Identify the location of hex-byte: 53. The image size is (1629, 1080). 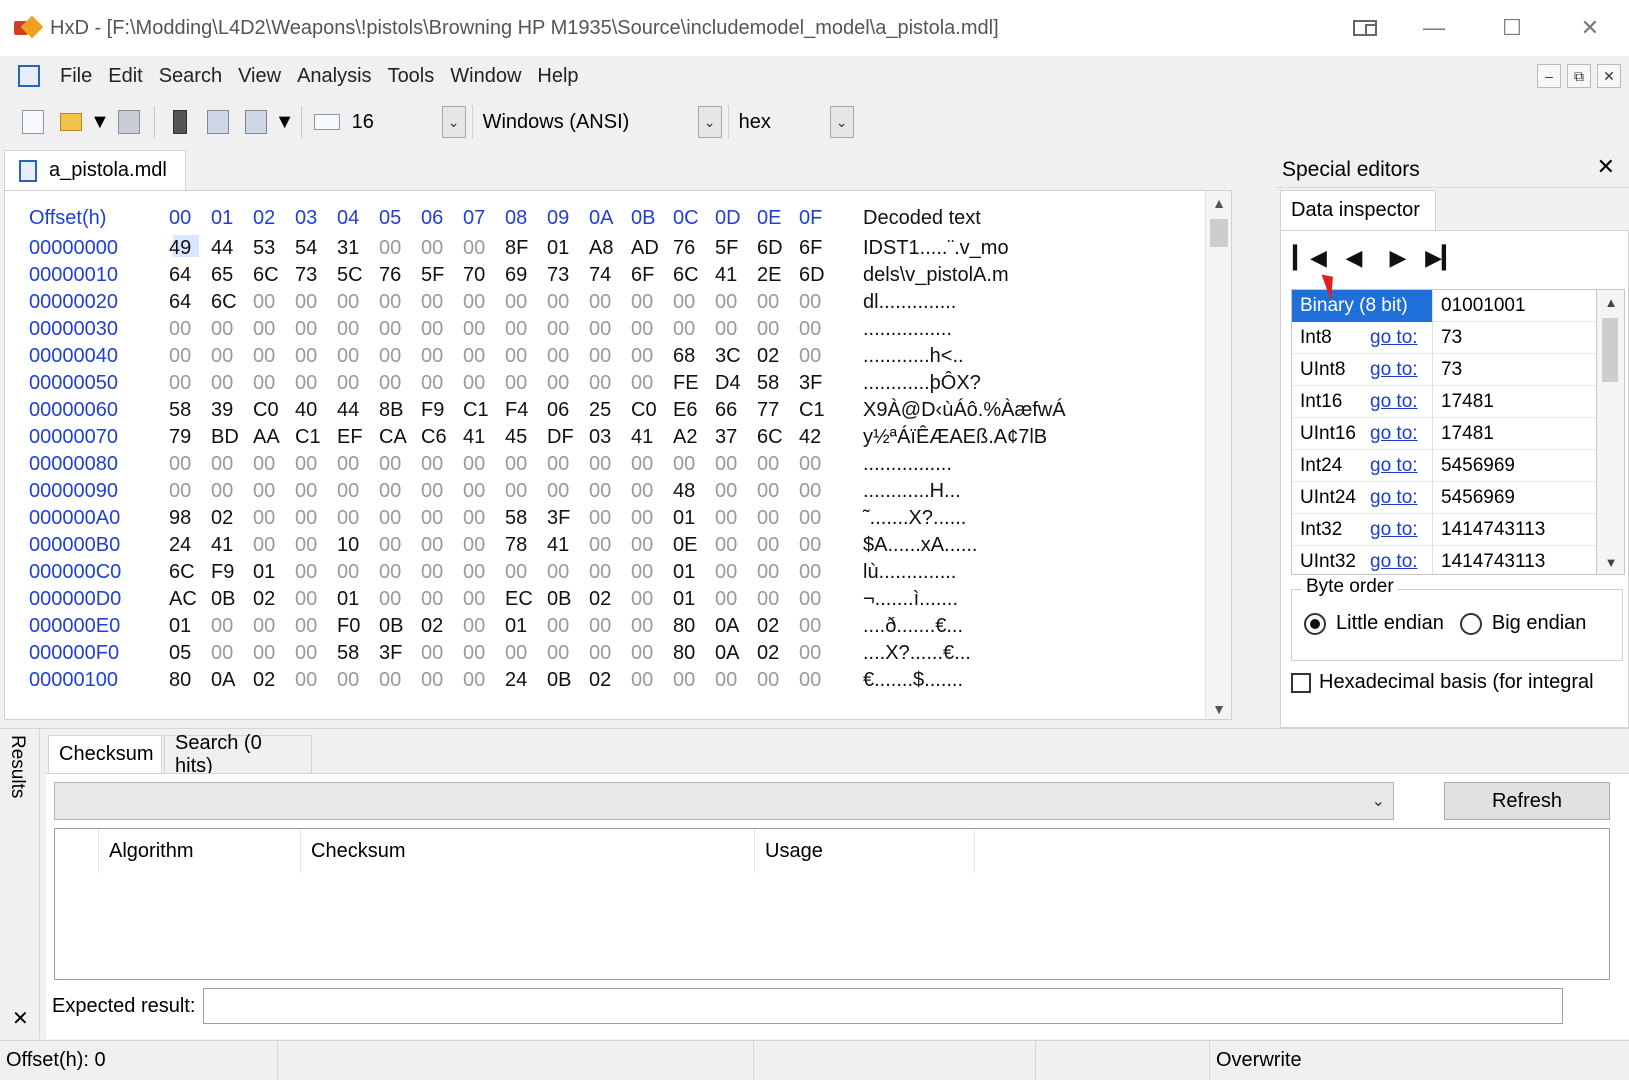
(274, 248).